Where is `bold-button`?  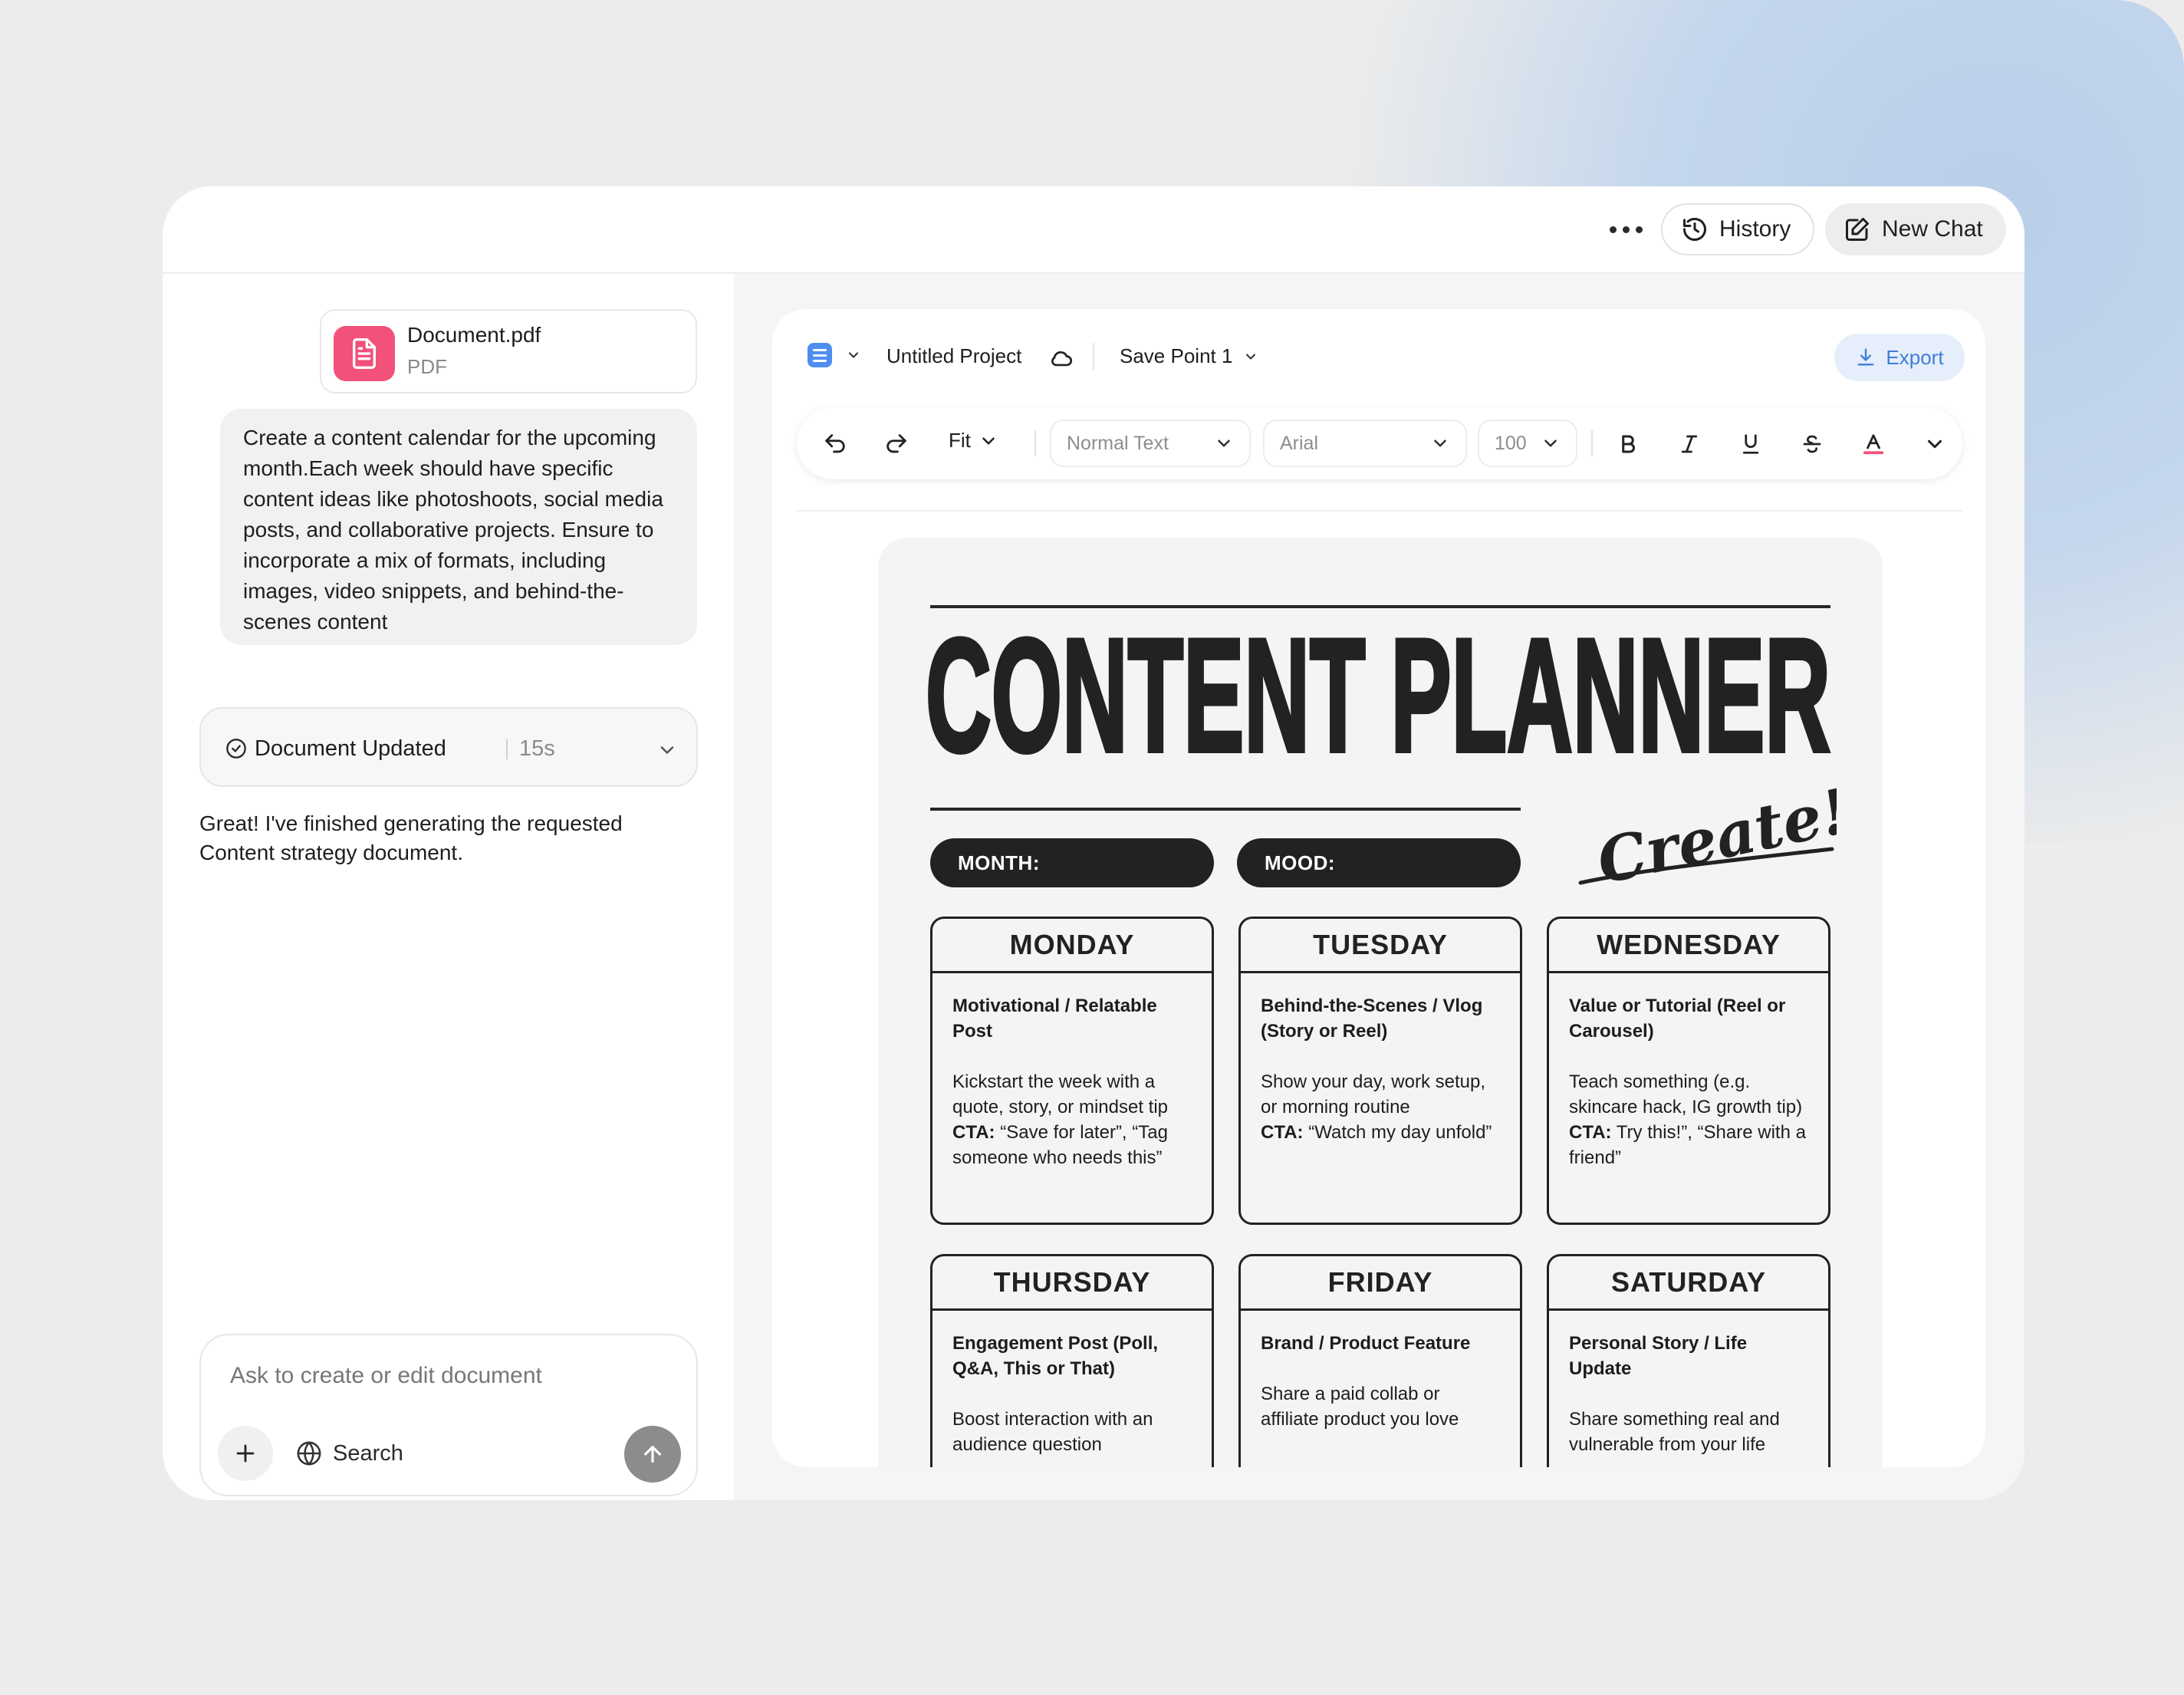 bold-button is located at coordinates (1628, 444).